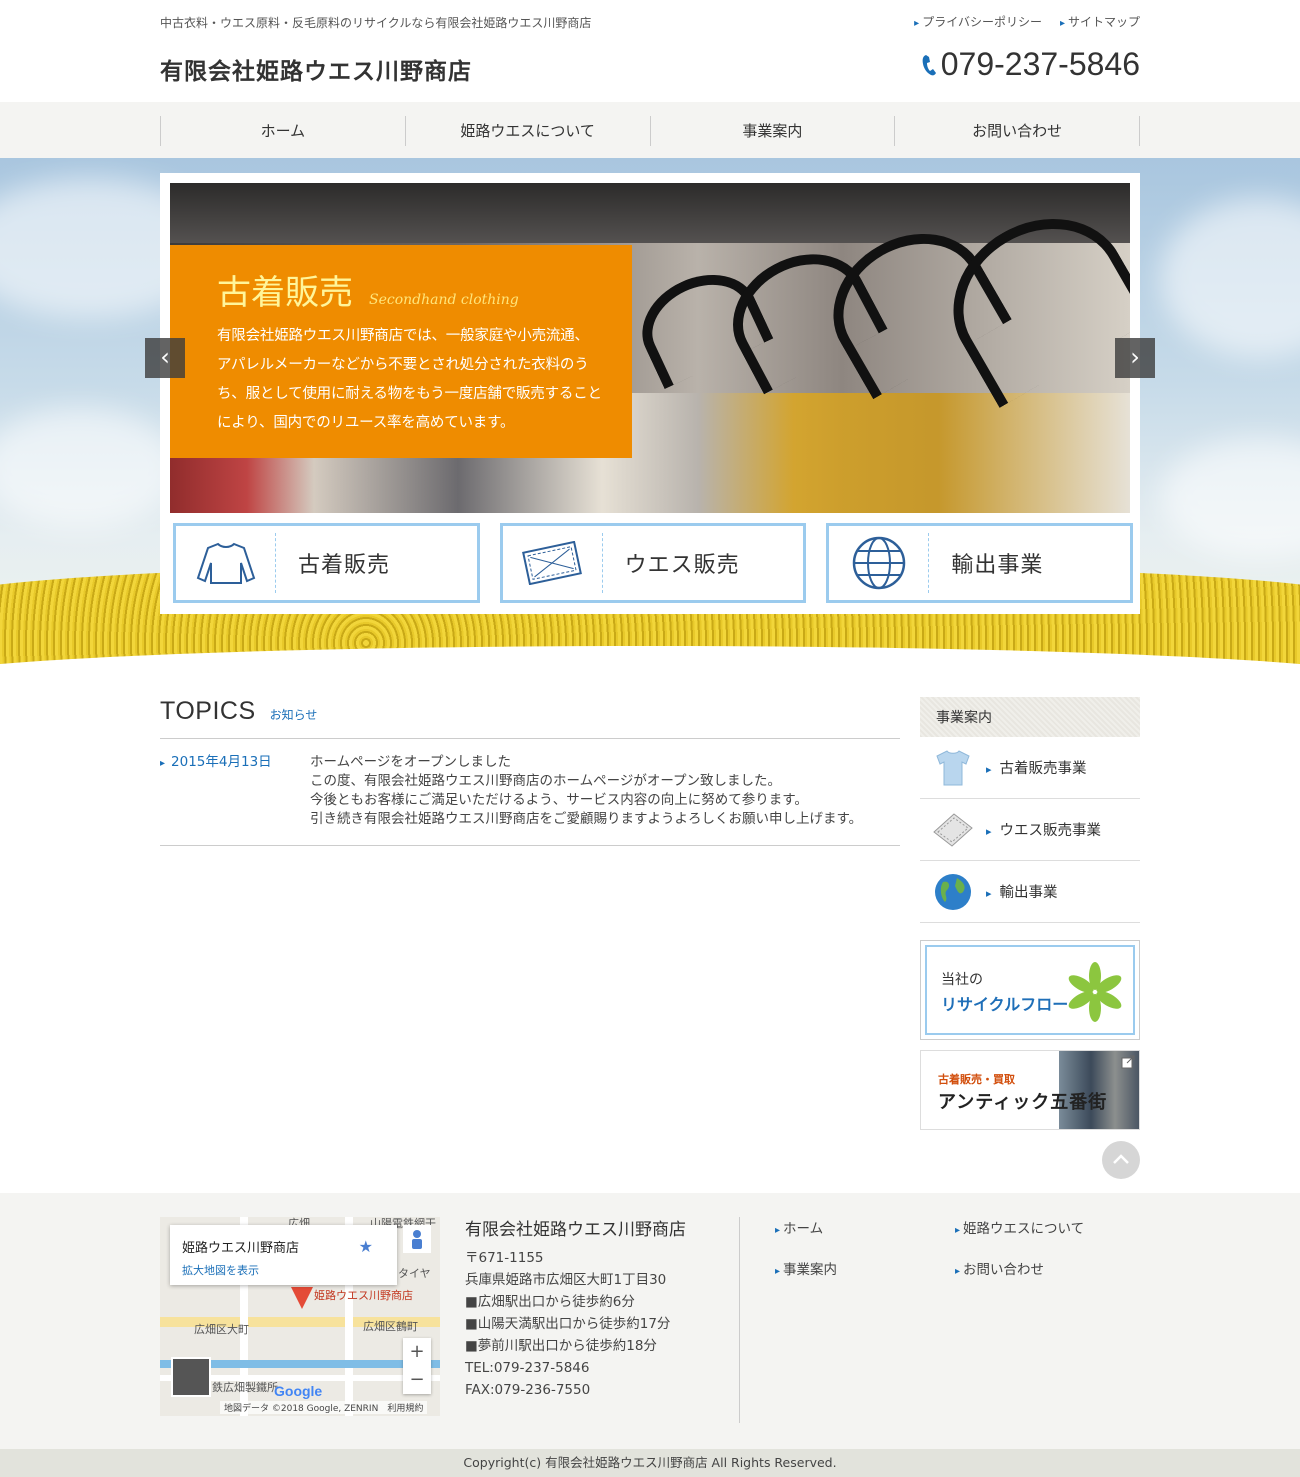  I want to click on topics-title: TOPICS, so click(208, 711).